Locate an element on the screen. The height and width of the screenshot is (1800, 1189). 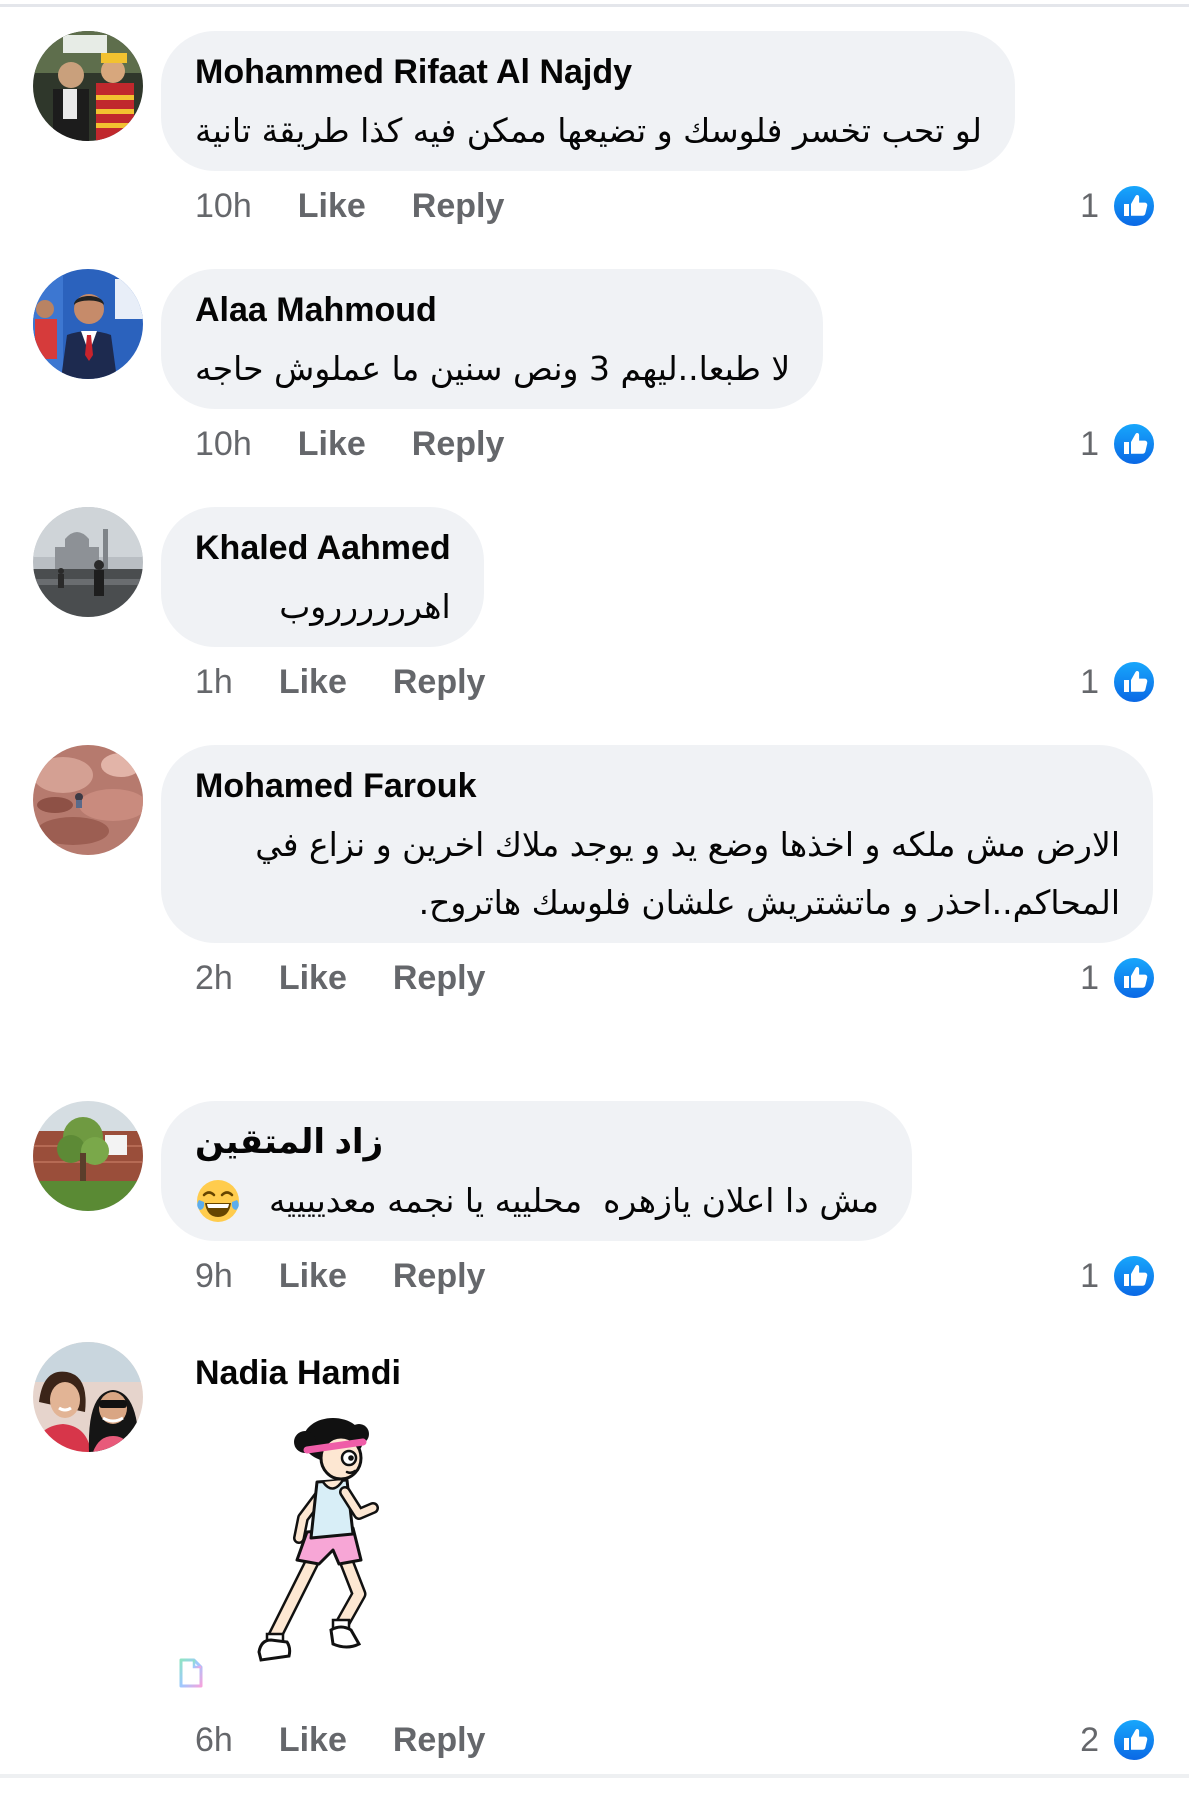
comment: Khaled Aahmed اهرررررروب 1h Like Reply 1 is located at coordinates (594, 604).